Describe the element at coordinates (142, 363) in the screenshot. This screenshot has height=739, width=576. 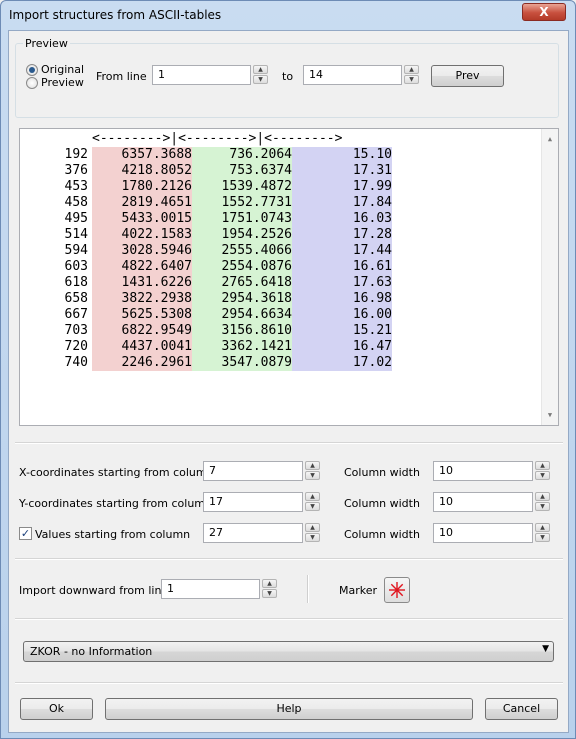
I see `x-coordinate-cell: 2246.2961` at that location.